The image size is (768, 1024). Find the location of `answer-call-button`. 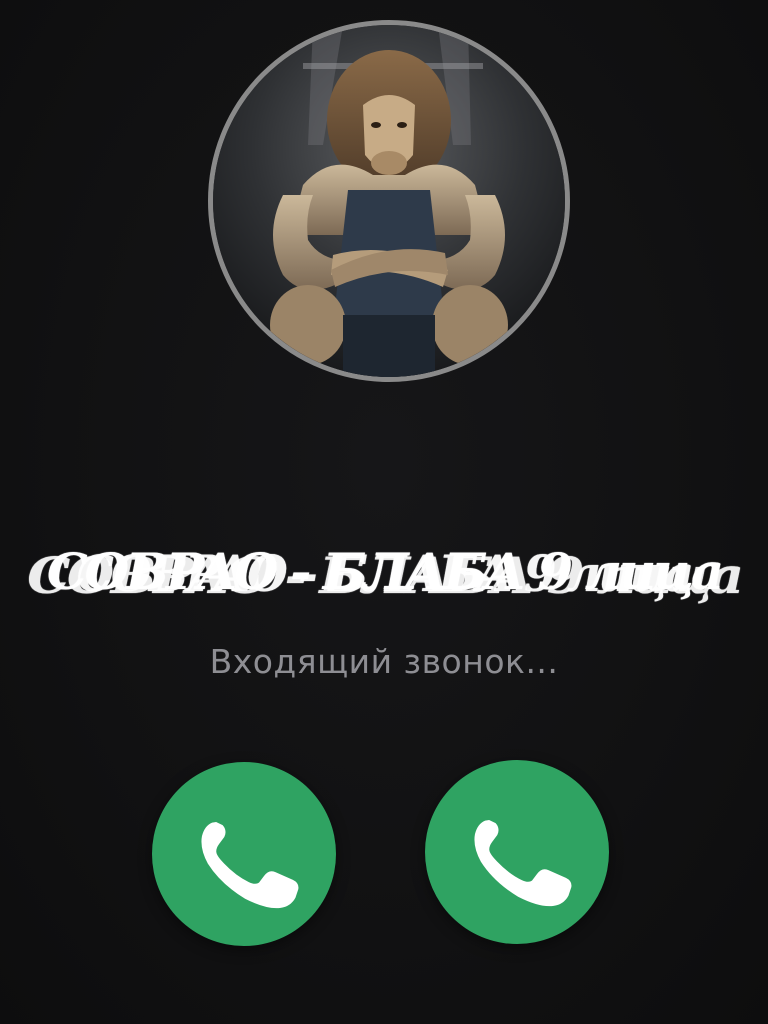

answer-call-button is located at coordinates (244, 854).